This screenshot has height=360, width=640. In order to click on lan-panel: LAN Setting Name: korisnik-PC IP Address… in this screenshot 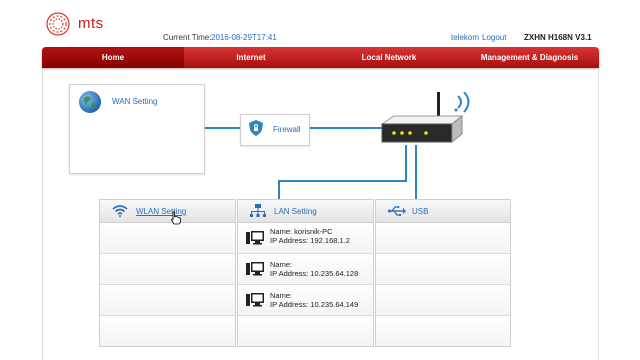, I will do `click(305, 273)`.